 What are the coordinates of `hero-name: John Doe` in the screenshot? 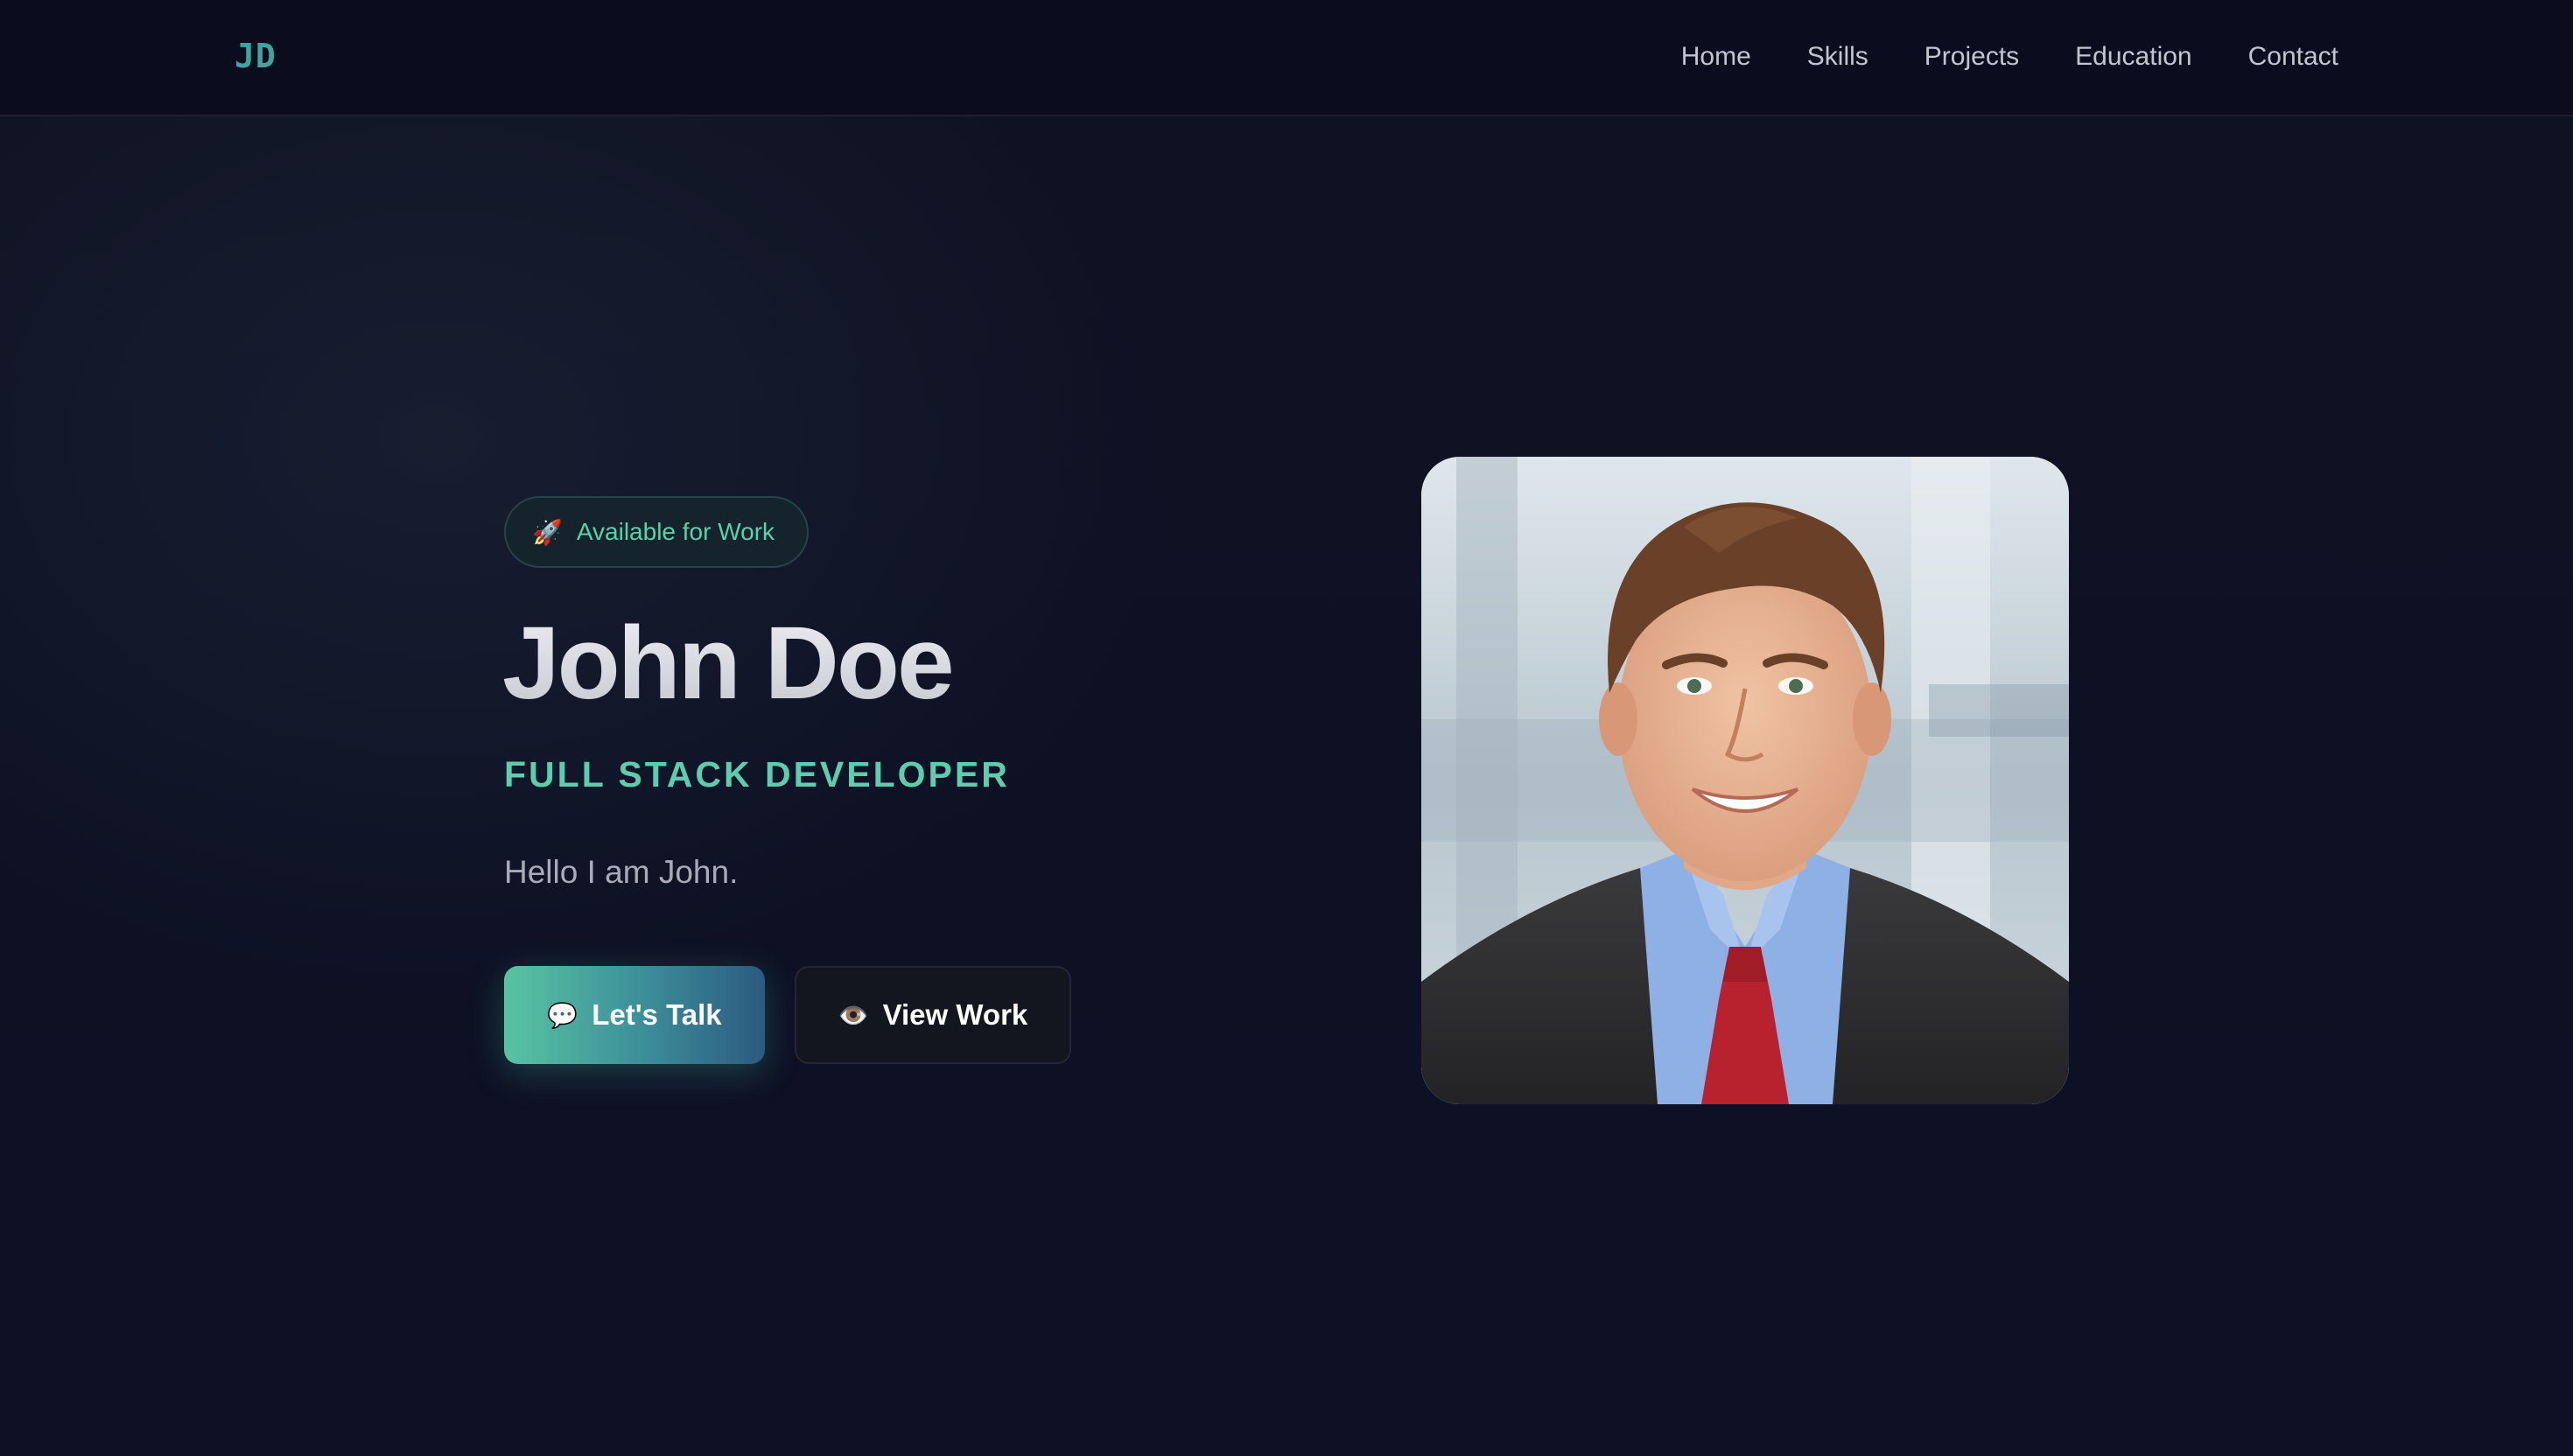 It's located at (728, 663).